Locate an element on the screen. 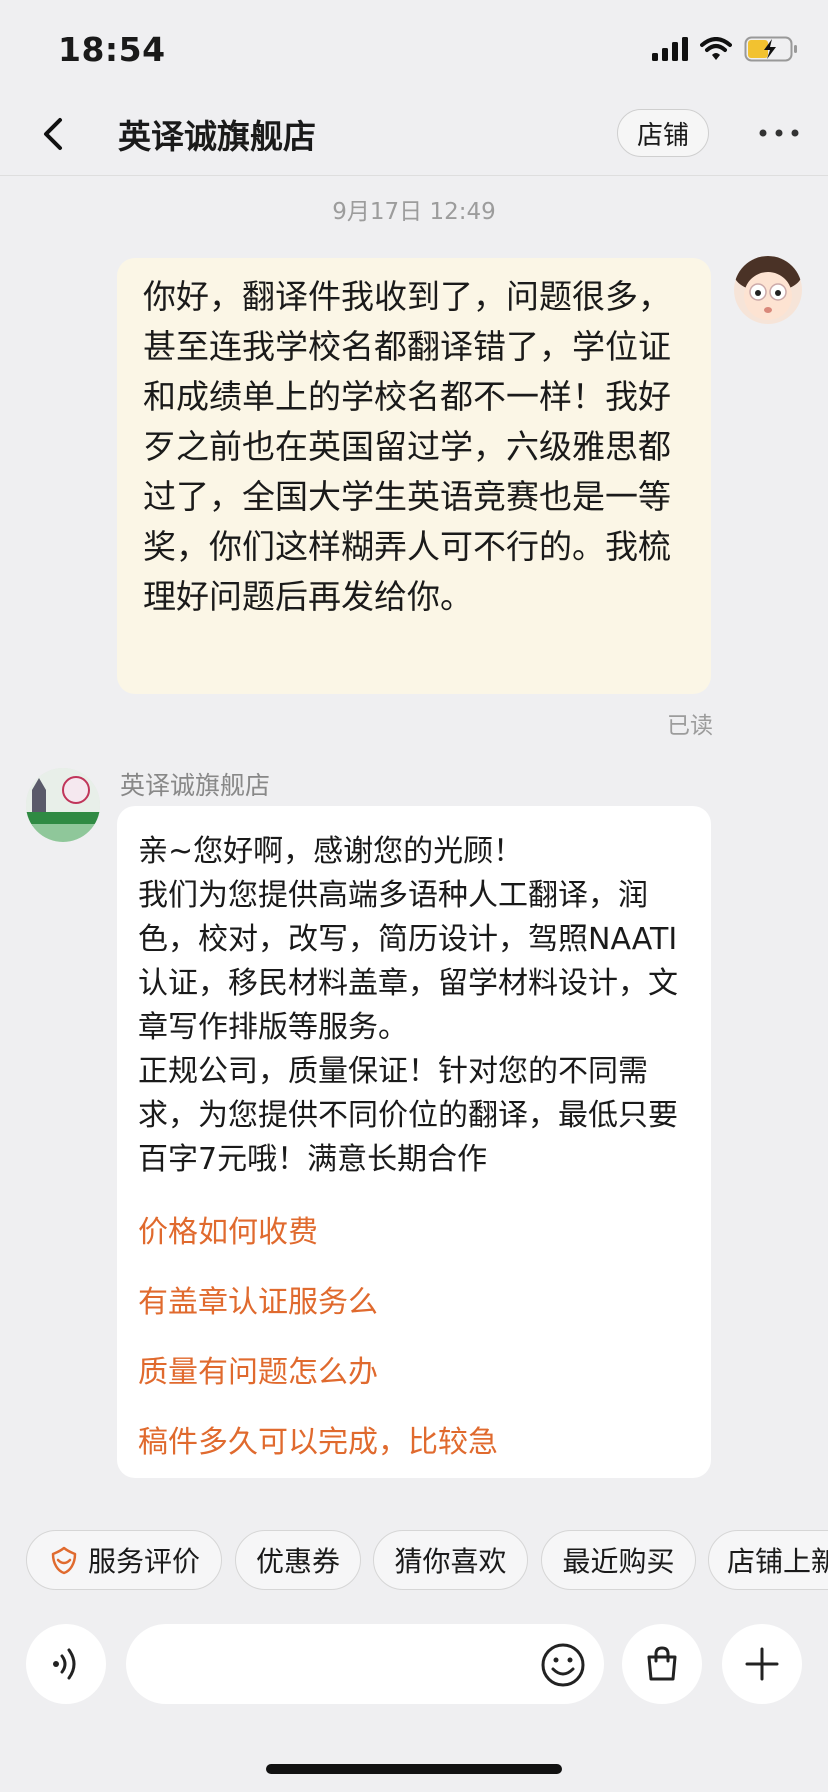 The height and width of the screenshot is (1792, 828). status-bar: 18:54 is located at coordinates (414, 50).